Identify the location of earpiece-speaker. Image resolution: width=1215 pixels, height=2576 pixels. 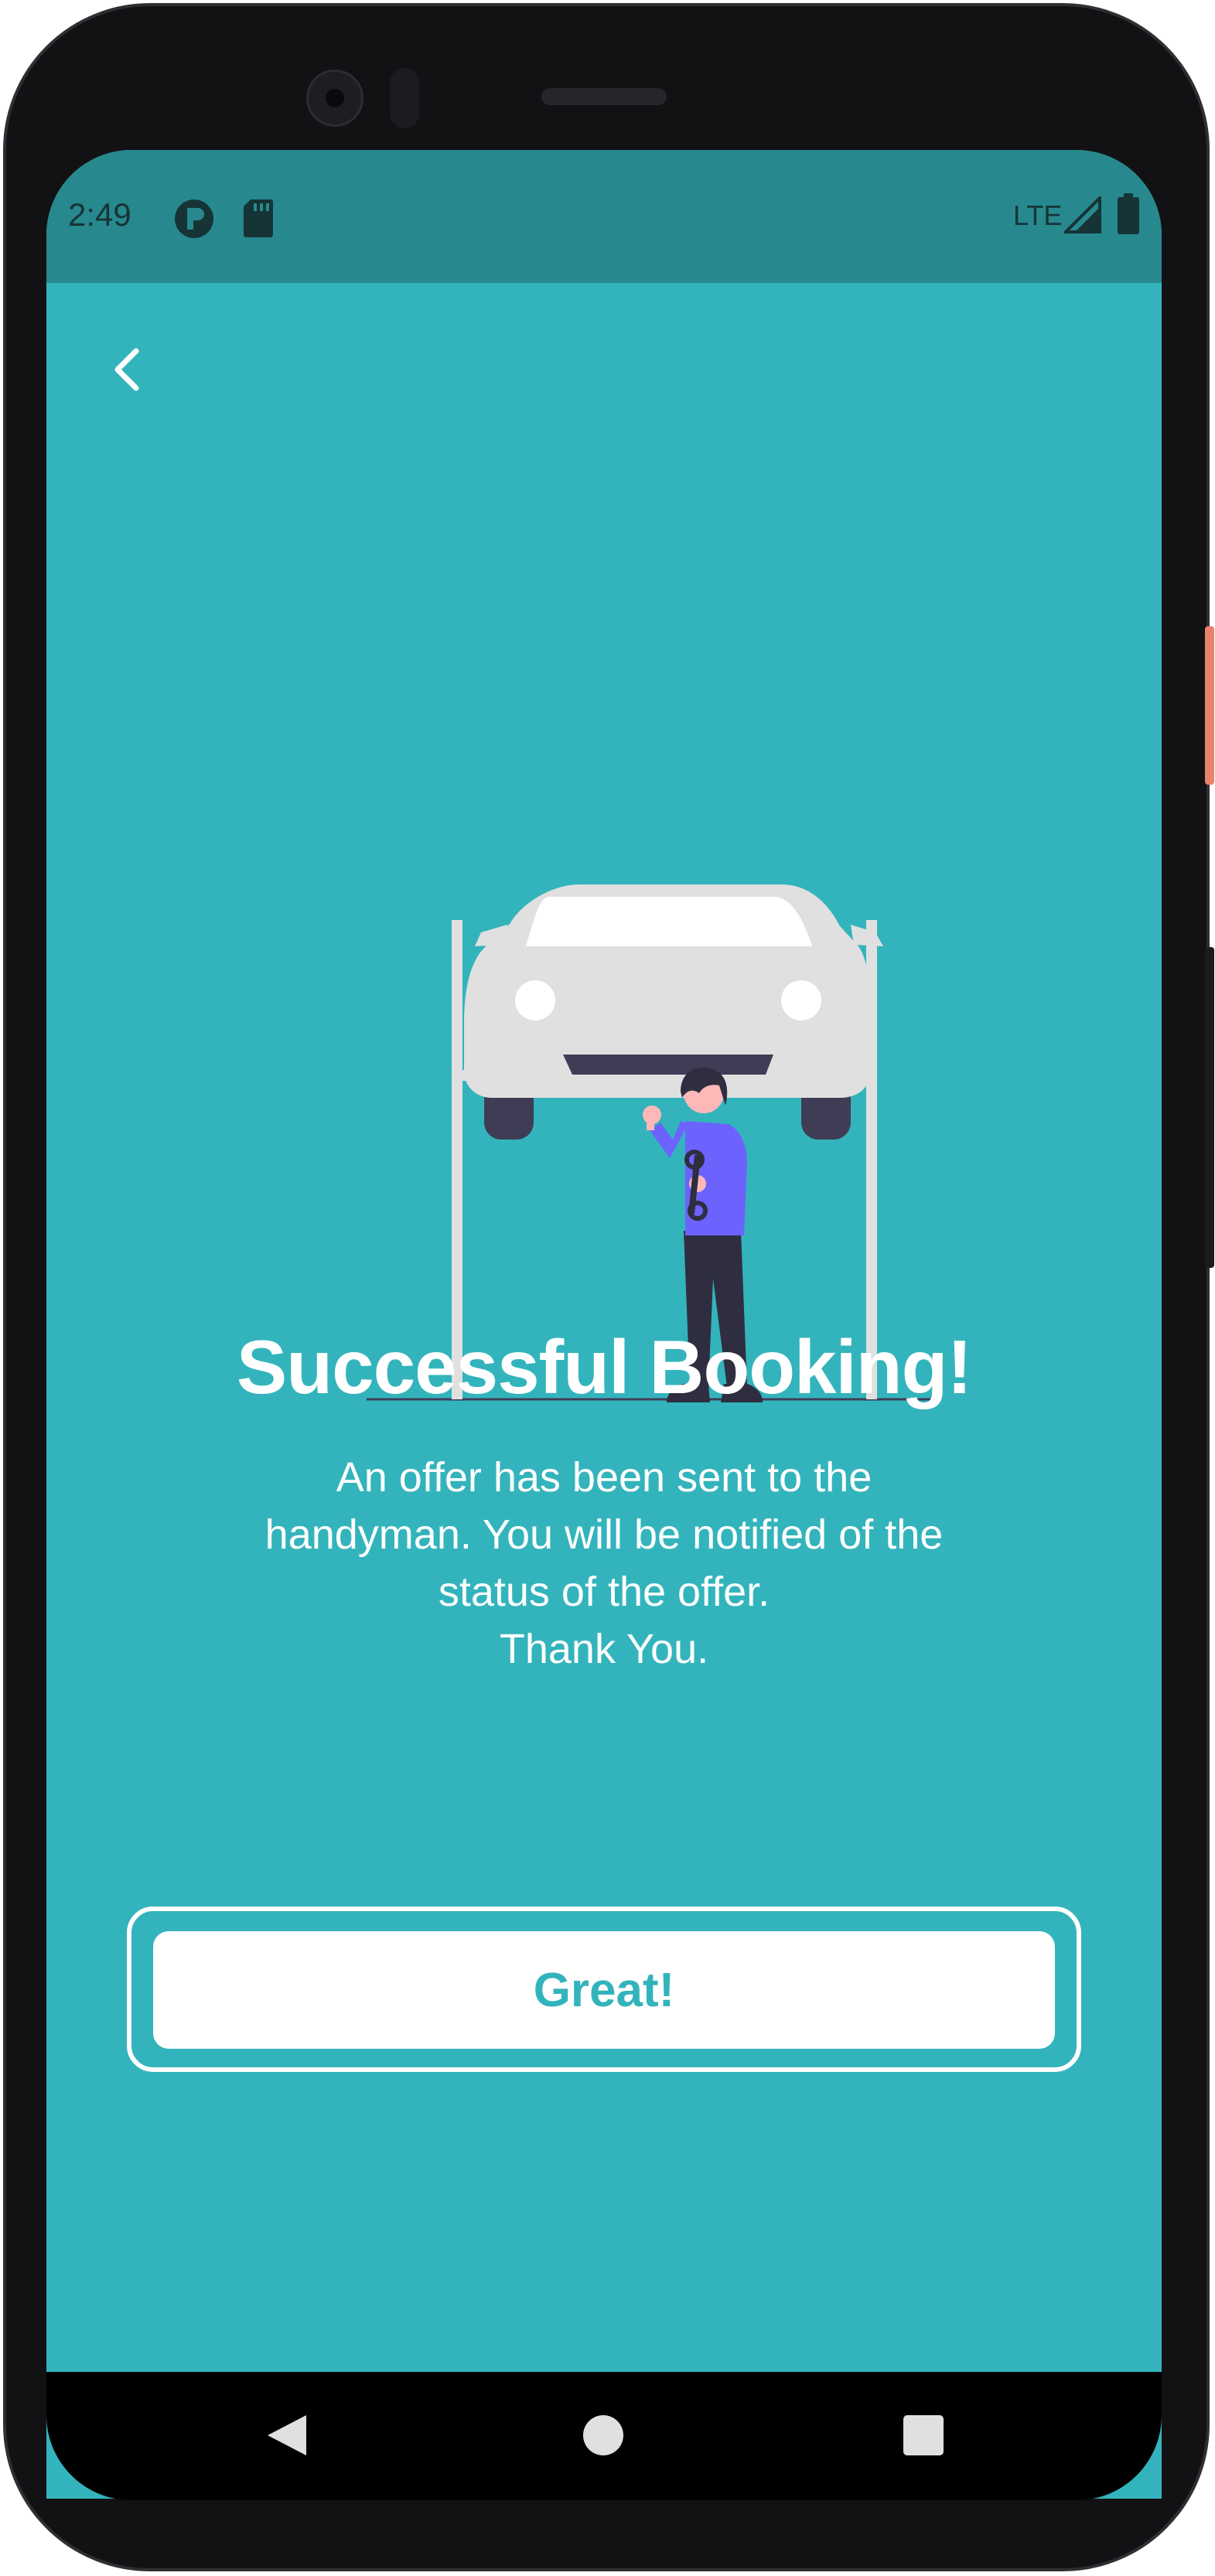
(604, 96).